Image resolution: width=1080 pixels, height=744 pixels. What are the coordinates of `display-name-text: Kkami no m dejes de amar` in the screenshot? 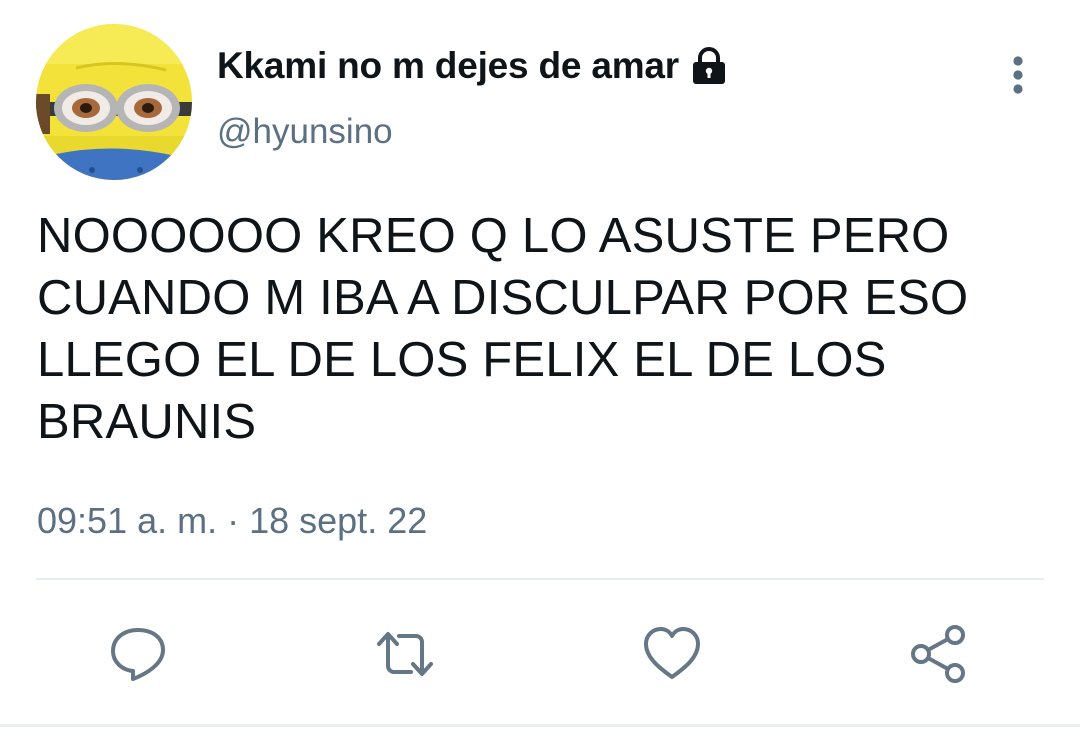 It's located at (448, 65).